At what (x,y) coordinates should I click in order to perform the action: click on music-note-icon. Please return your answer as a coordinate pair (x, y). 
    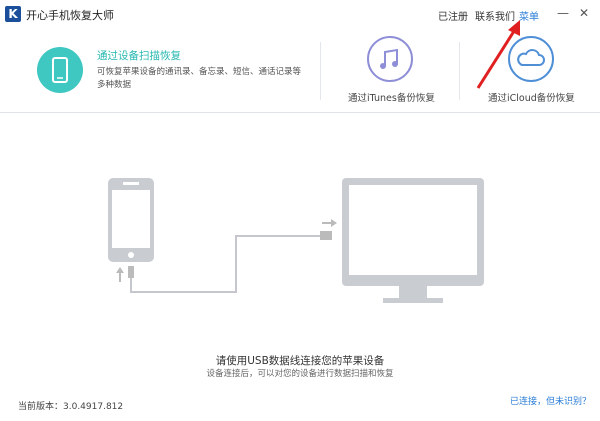
    Looking at the image, I should click on (389, 58).